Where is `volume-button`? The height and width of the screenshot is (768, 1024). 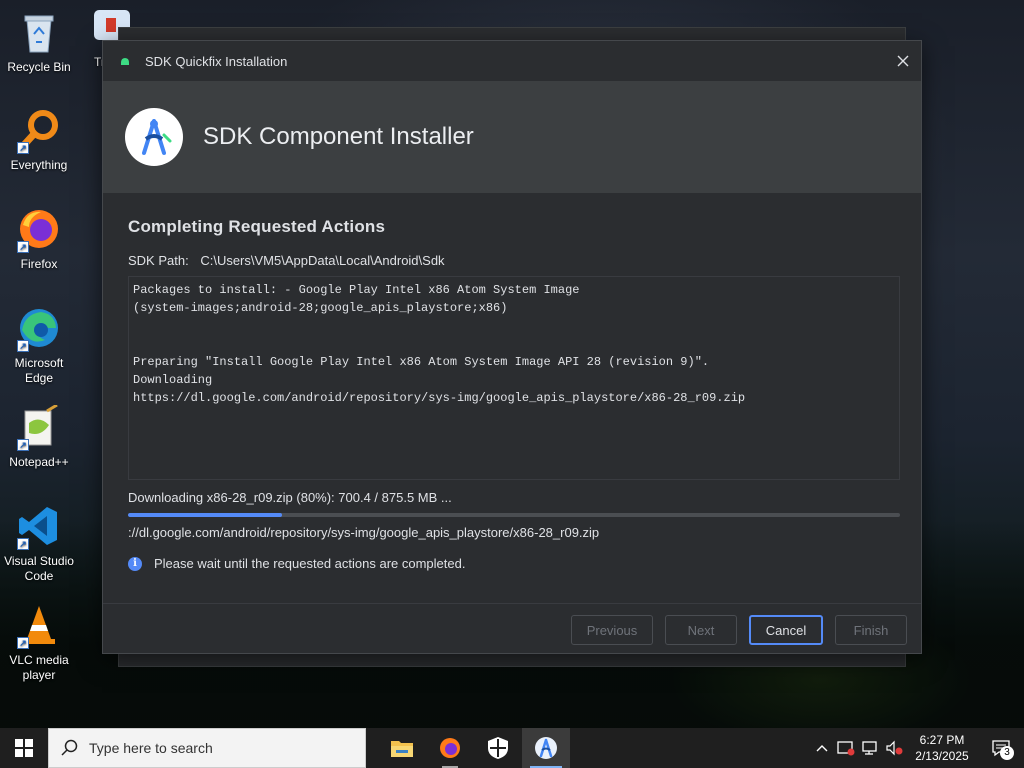 volume-button is located at coordinates (894, 748).